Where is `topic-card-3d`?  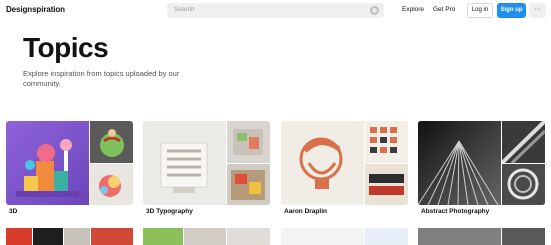
topic-card-3d is located at coordinates (69, 163).